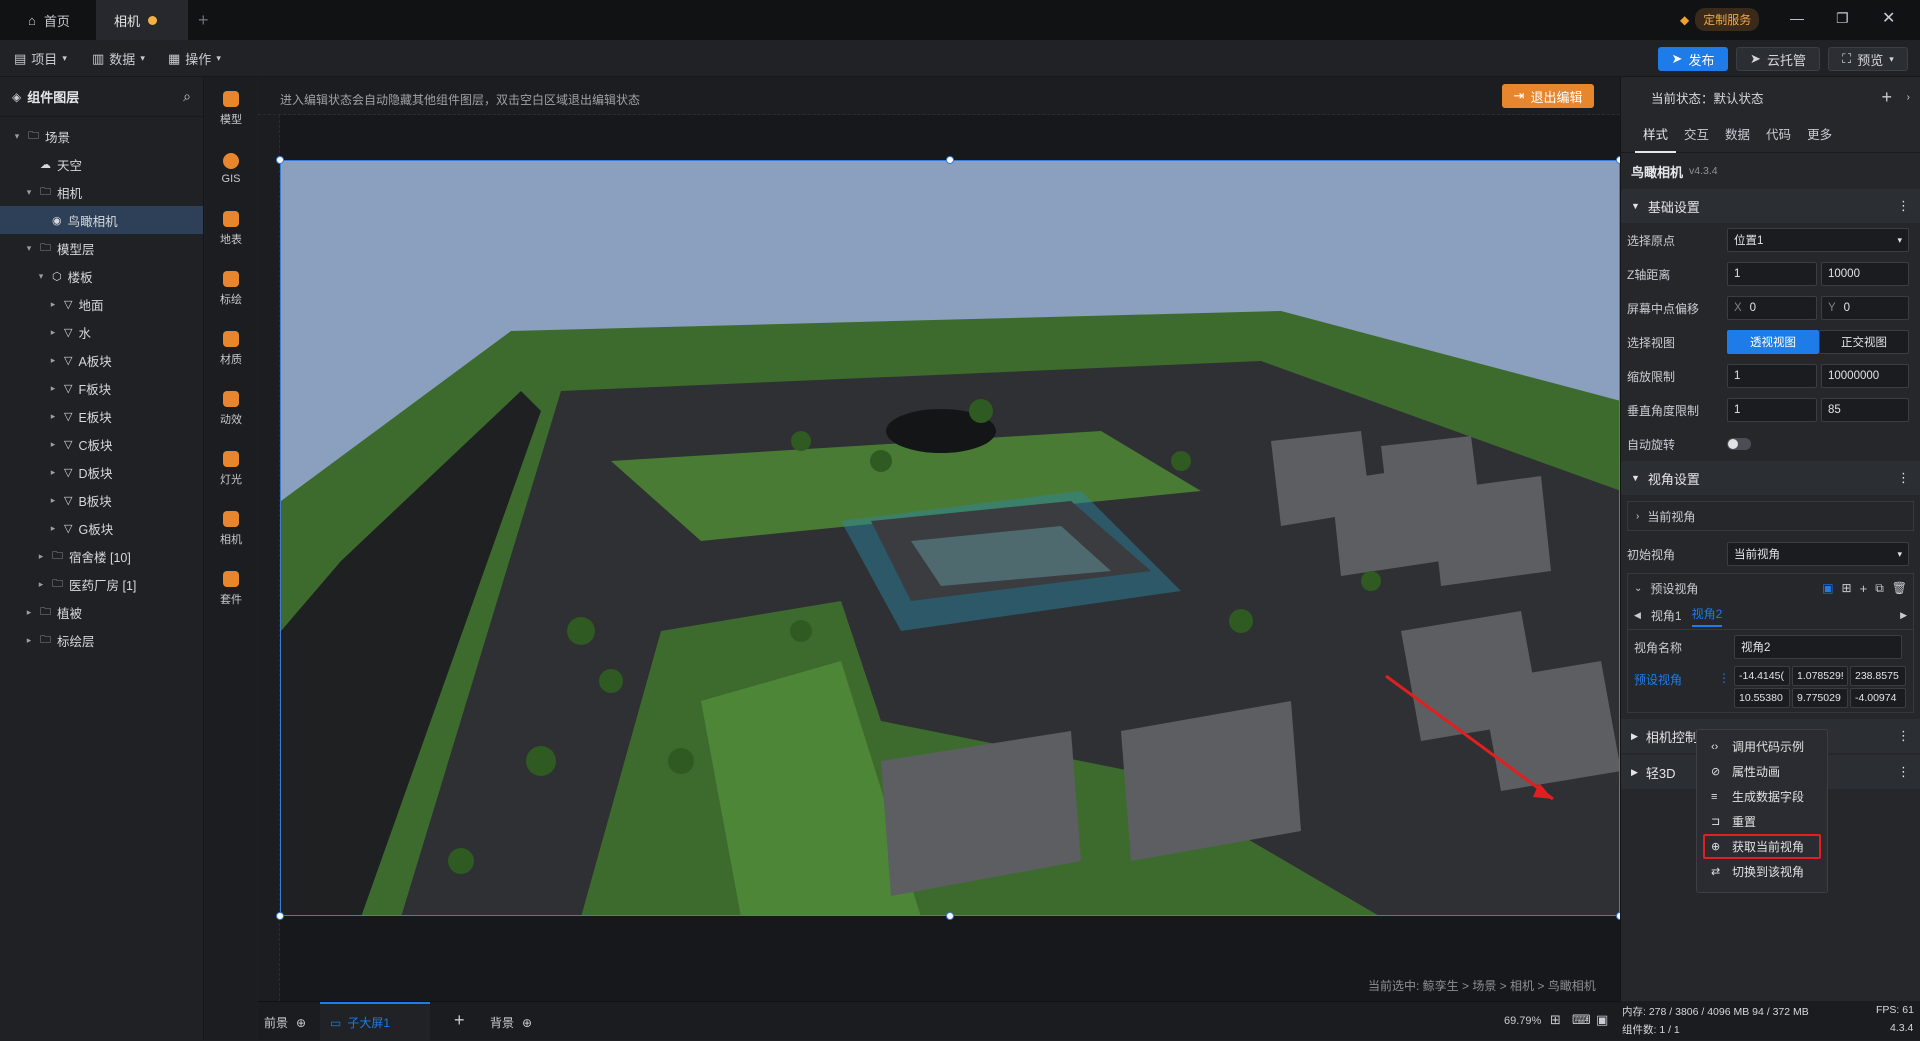  I want to click on fit-screen-icon: ⊞, so click(1555, 1020).